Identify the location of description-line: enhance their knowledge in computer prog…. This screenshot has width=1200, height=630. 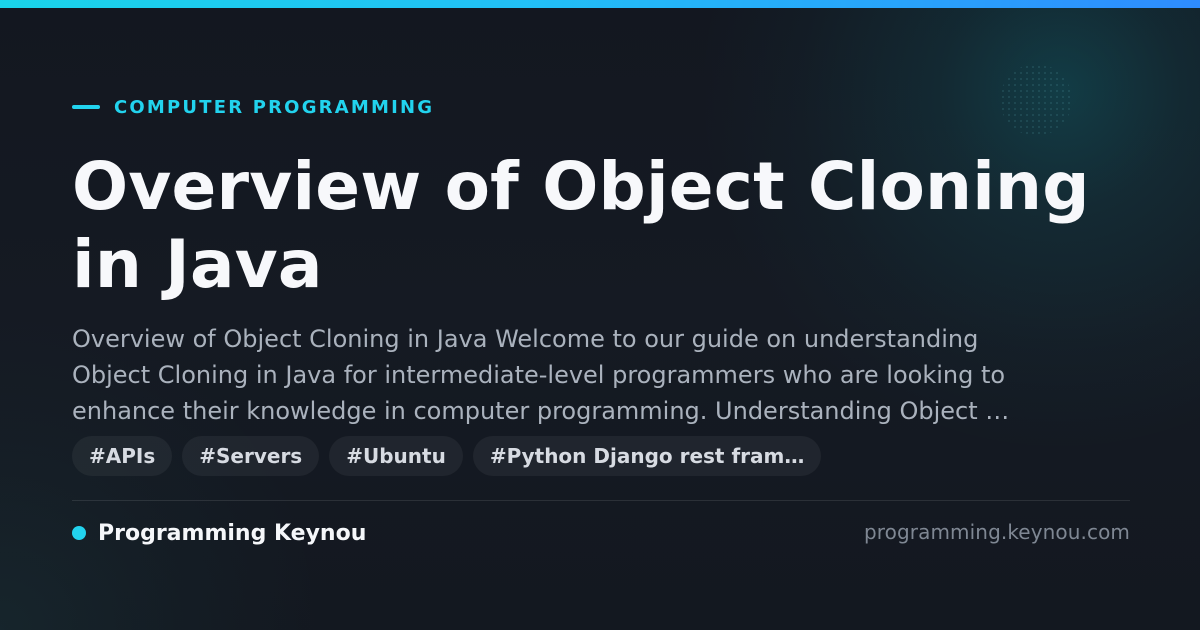
(541, 411).